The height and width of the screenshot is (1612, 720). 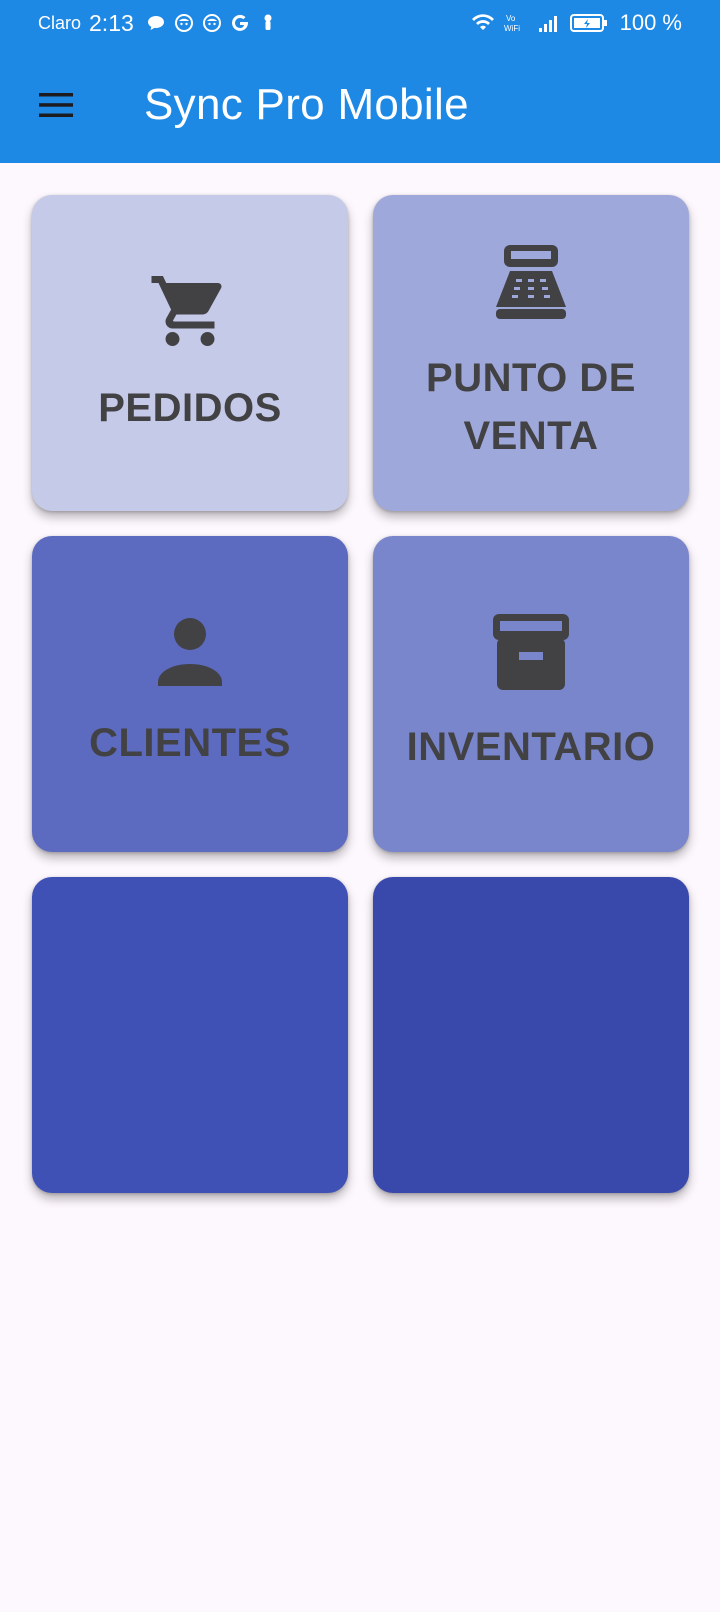 I want to click on page-title: Sync Pro Mobile, so click(x=306, y=104).